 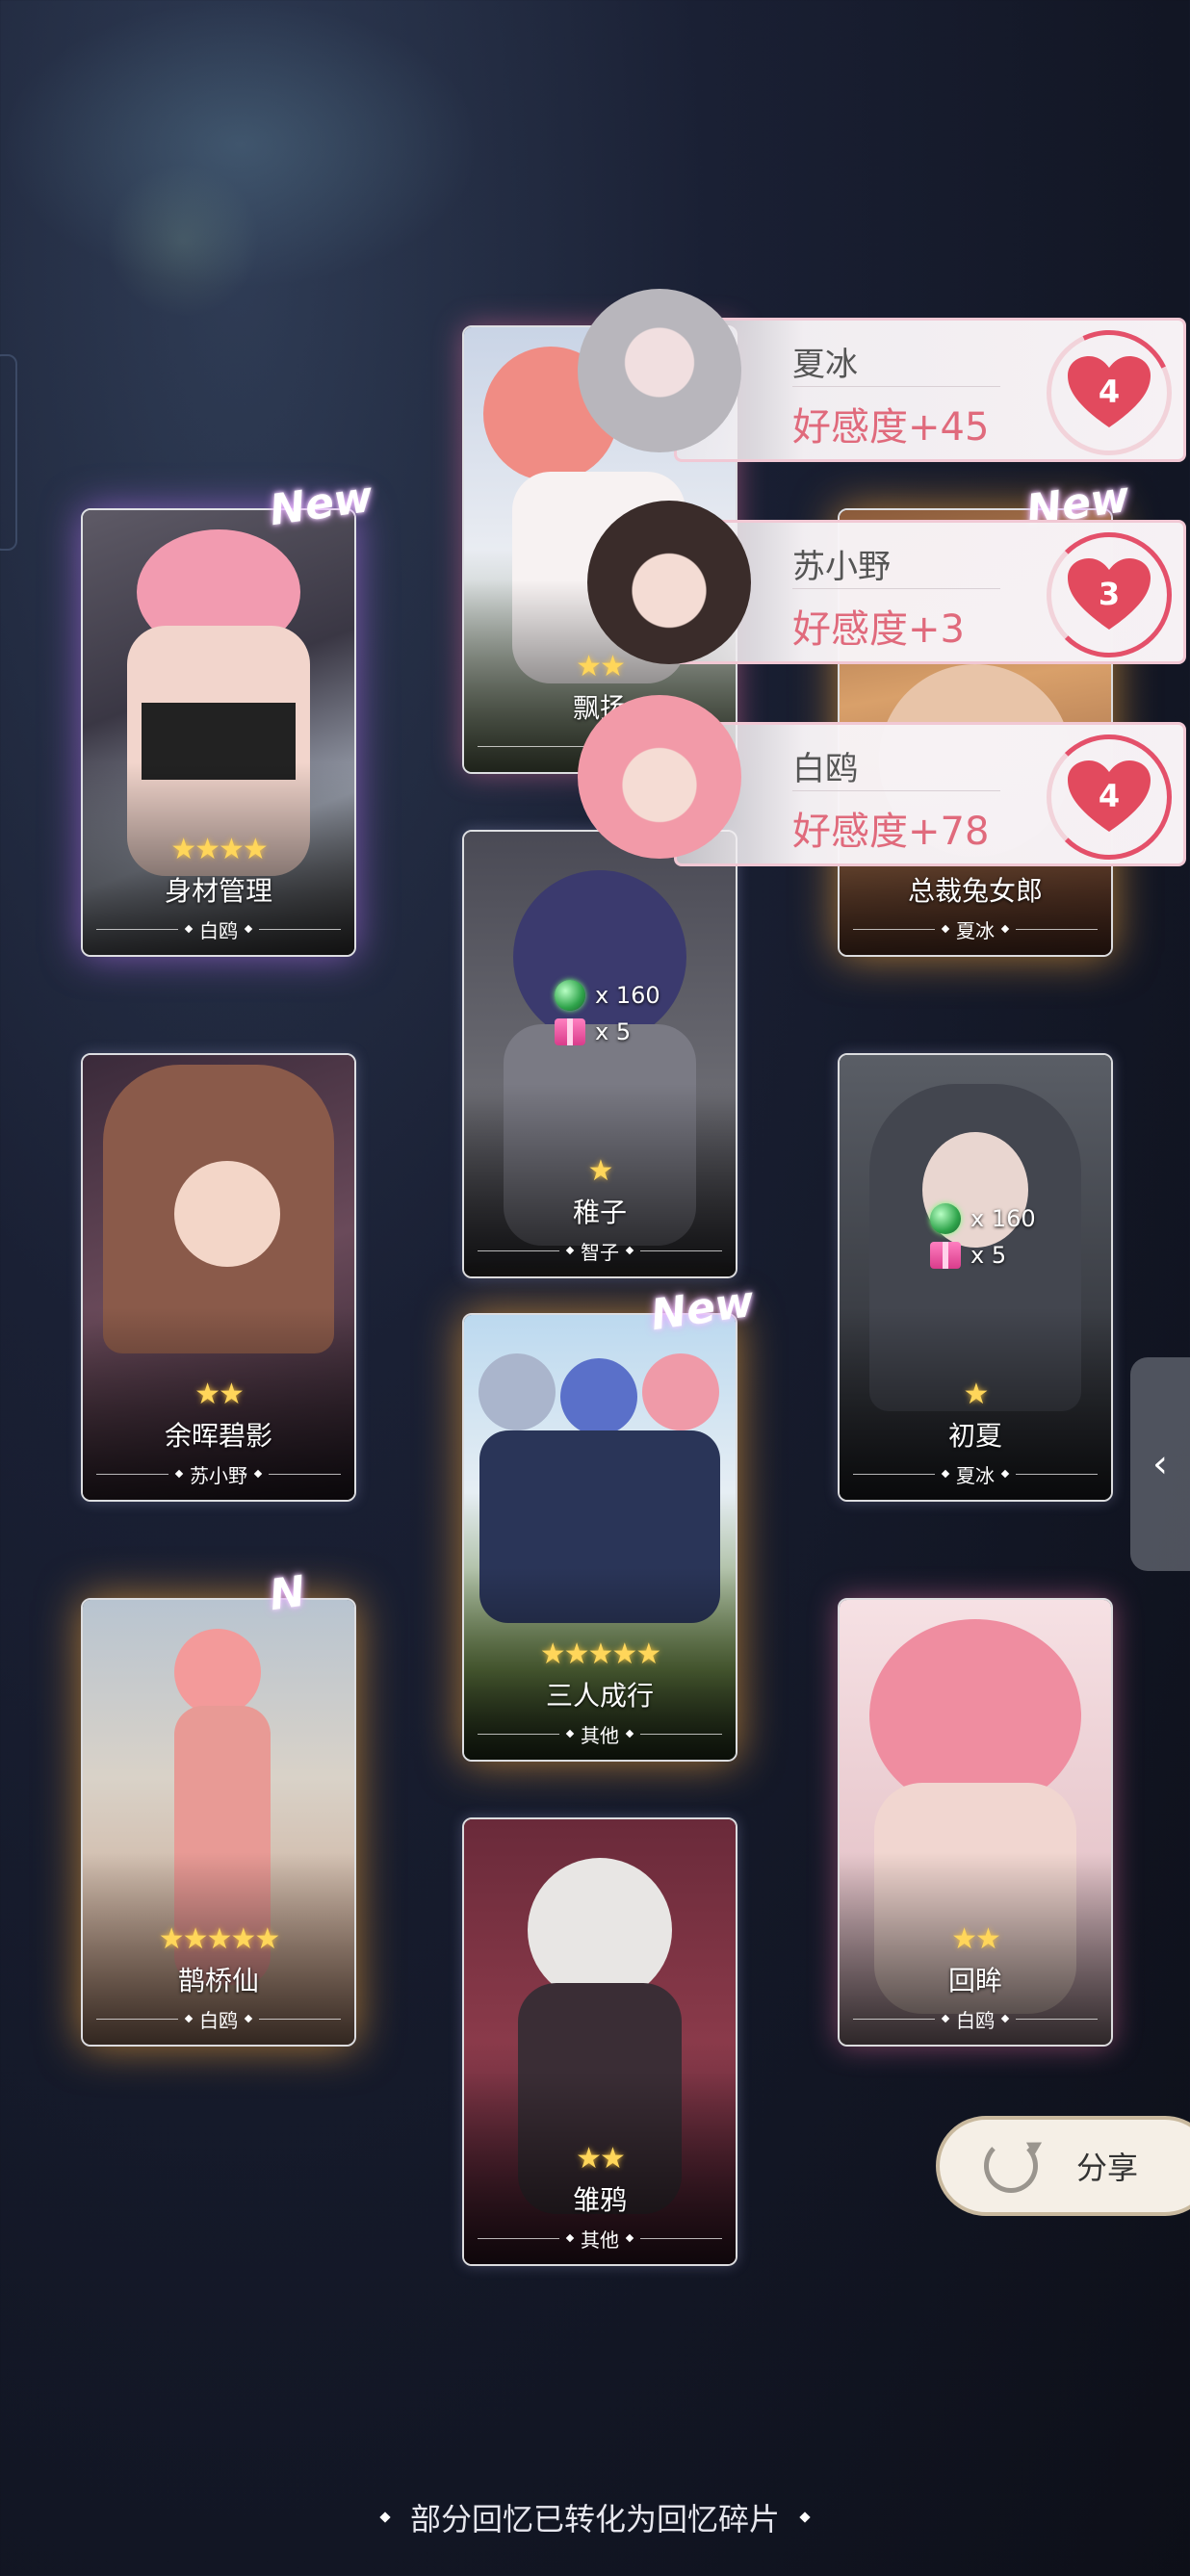 I want to click on share-label: 分享, so click(x=1107, y=2168).